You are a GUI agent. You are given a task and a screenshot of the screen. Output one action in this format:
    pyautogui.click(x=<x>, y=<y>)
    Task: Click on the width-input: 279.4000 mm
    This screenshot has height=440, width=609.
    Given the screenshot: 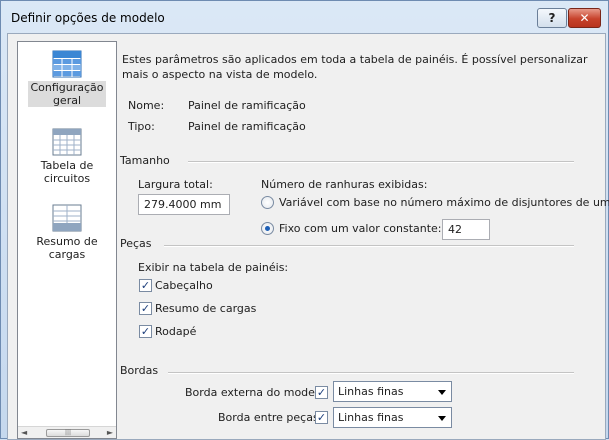 What is the action you would take?
    pyautogui.click(x=184, y=204)
    